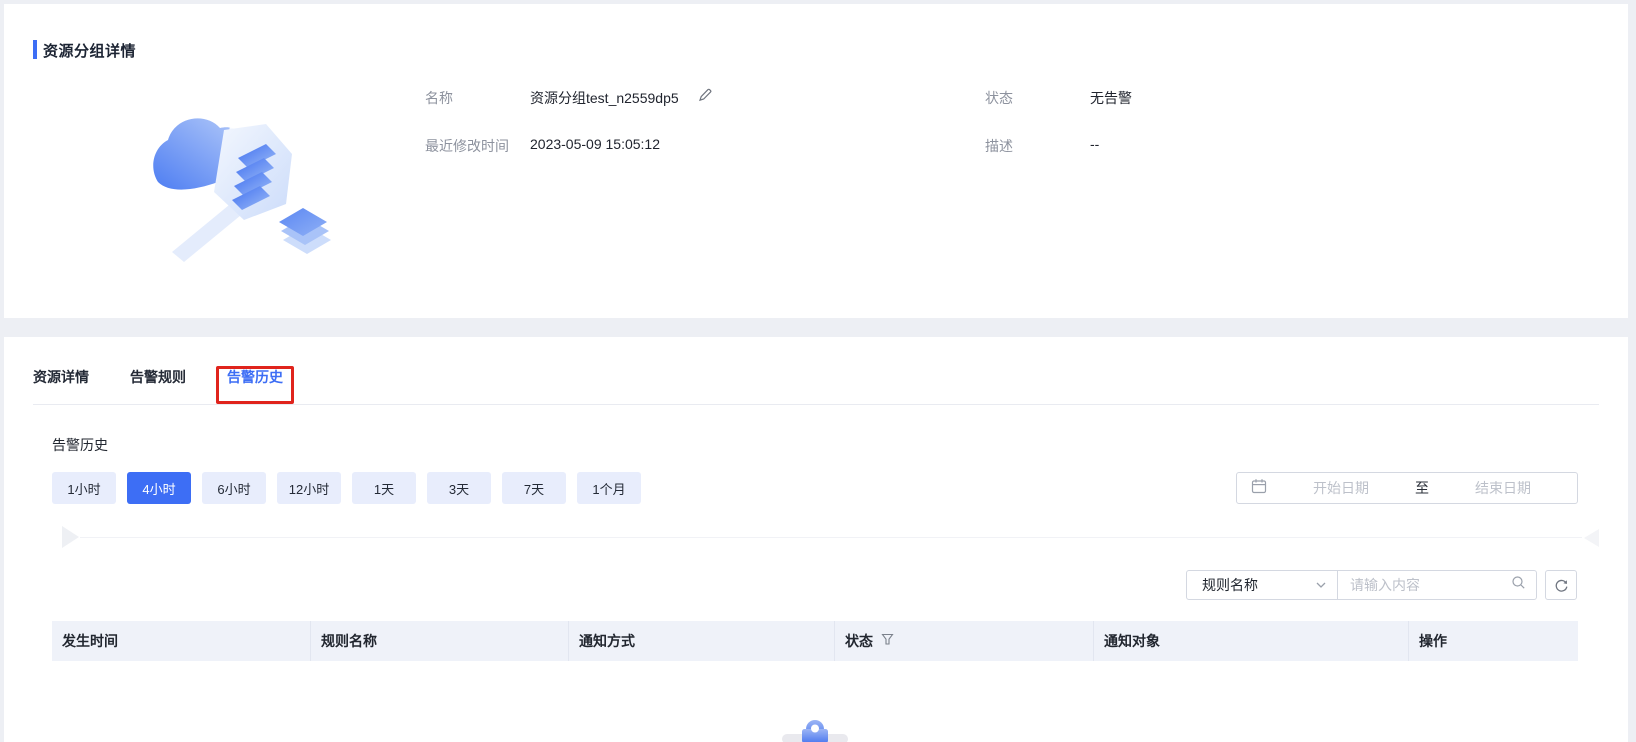 The height and width of the screenshot is (742, 1636). I want to click on description-label: 描述, so click(999, 146).